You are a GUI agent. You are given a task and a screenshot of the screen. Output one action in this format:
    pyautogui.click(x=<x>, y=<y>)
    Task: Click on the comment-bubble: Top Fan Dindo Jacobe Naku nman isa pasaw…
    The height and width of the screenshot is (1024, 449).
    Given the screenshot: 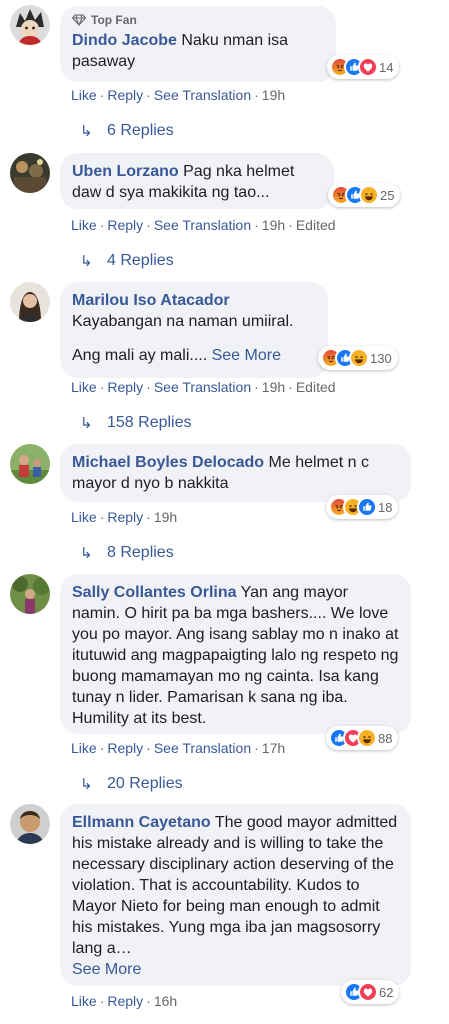 What is the action you would take?
    pyautogui.click(x=198, y=44)
    